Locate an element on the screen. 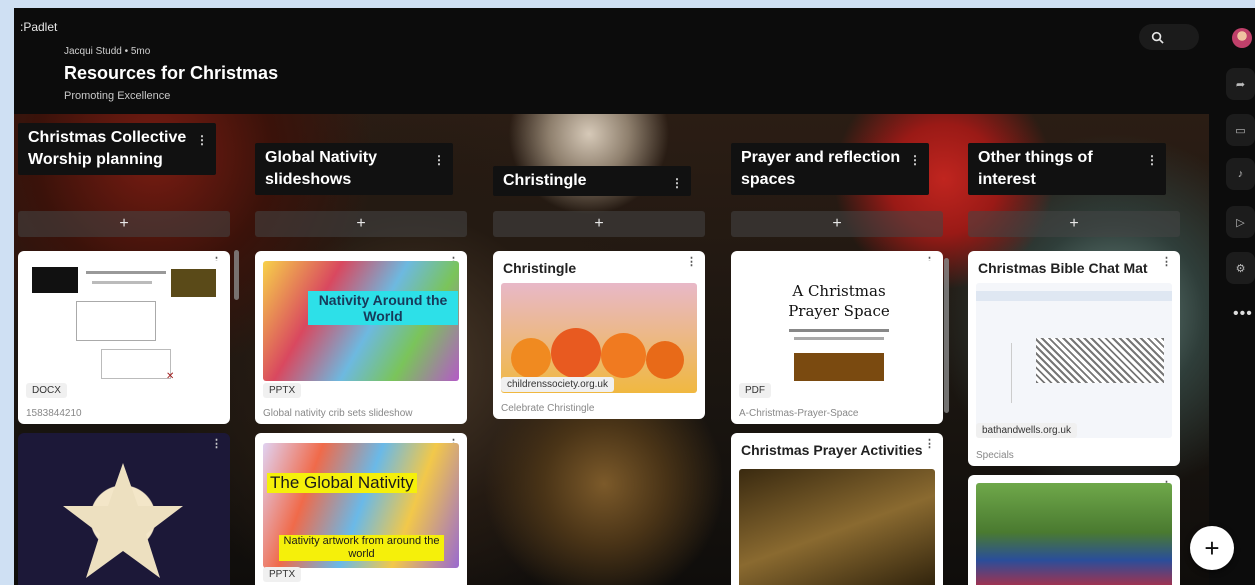 This screenshot has height=585, width=1255. bell-icon: ♪ is located at coordinates (1240, 174).